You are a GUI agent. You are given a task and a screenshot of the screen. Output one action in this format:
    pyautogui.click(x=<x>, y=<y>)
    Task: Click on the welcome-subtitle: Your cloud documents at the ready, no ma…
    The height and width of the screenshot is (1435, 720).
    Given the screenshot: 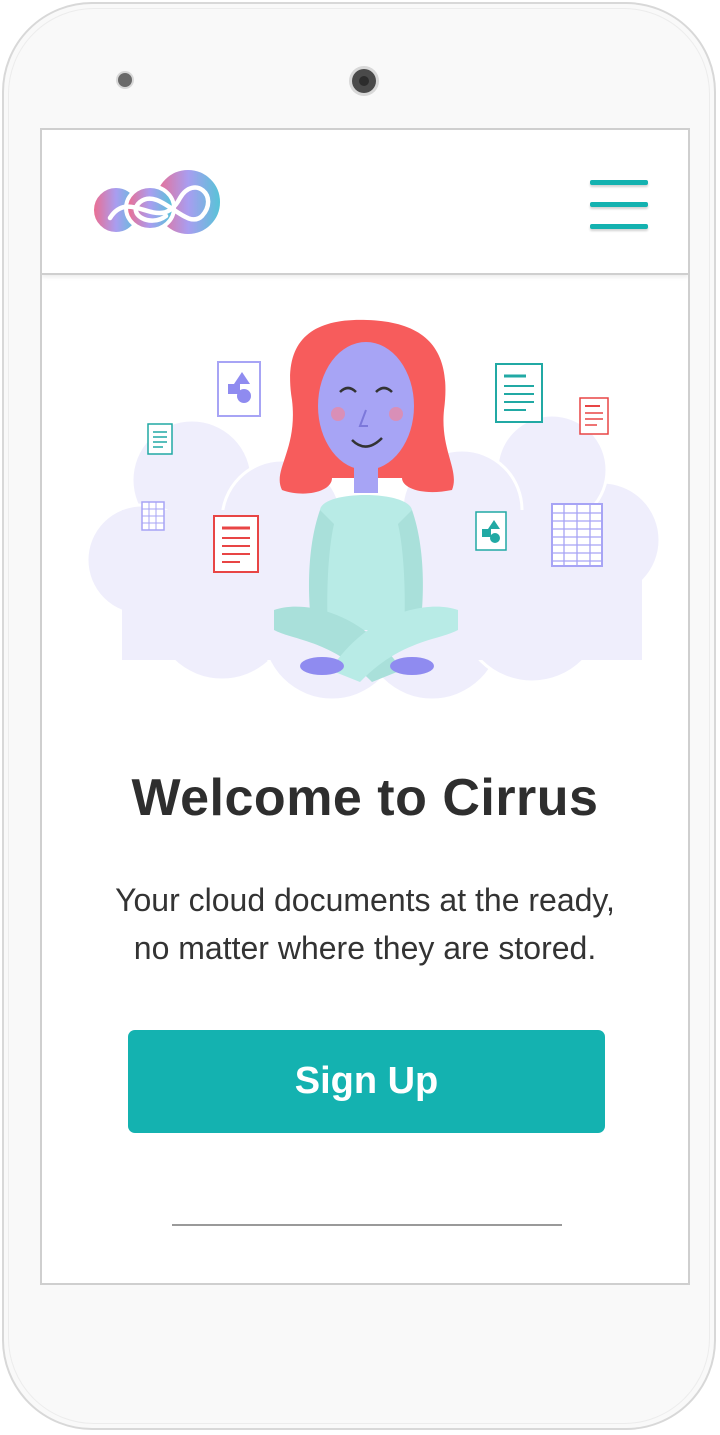 What is the action you would take?
    pyautogui.click(x=365, y=924)
    